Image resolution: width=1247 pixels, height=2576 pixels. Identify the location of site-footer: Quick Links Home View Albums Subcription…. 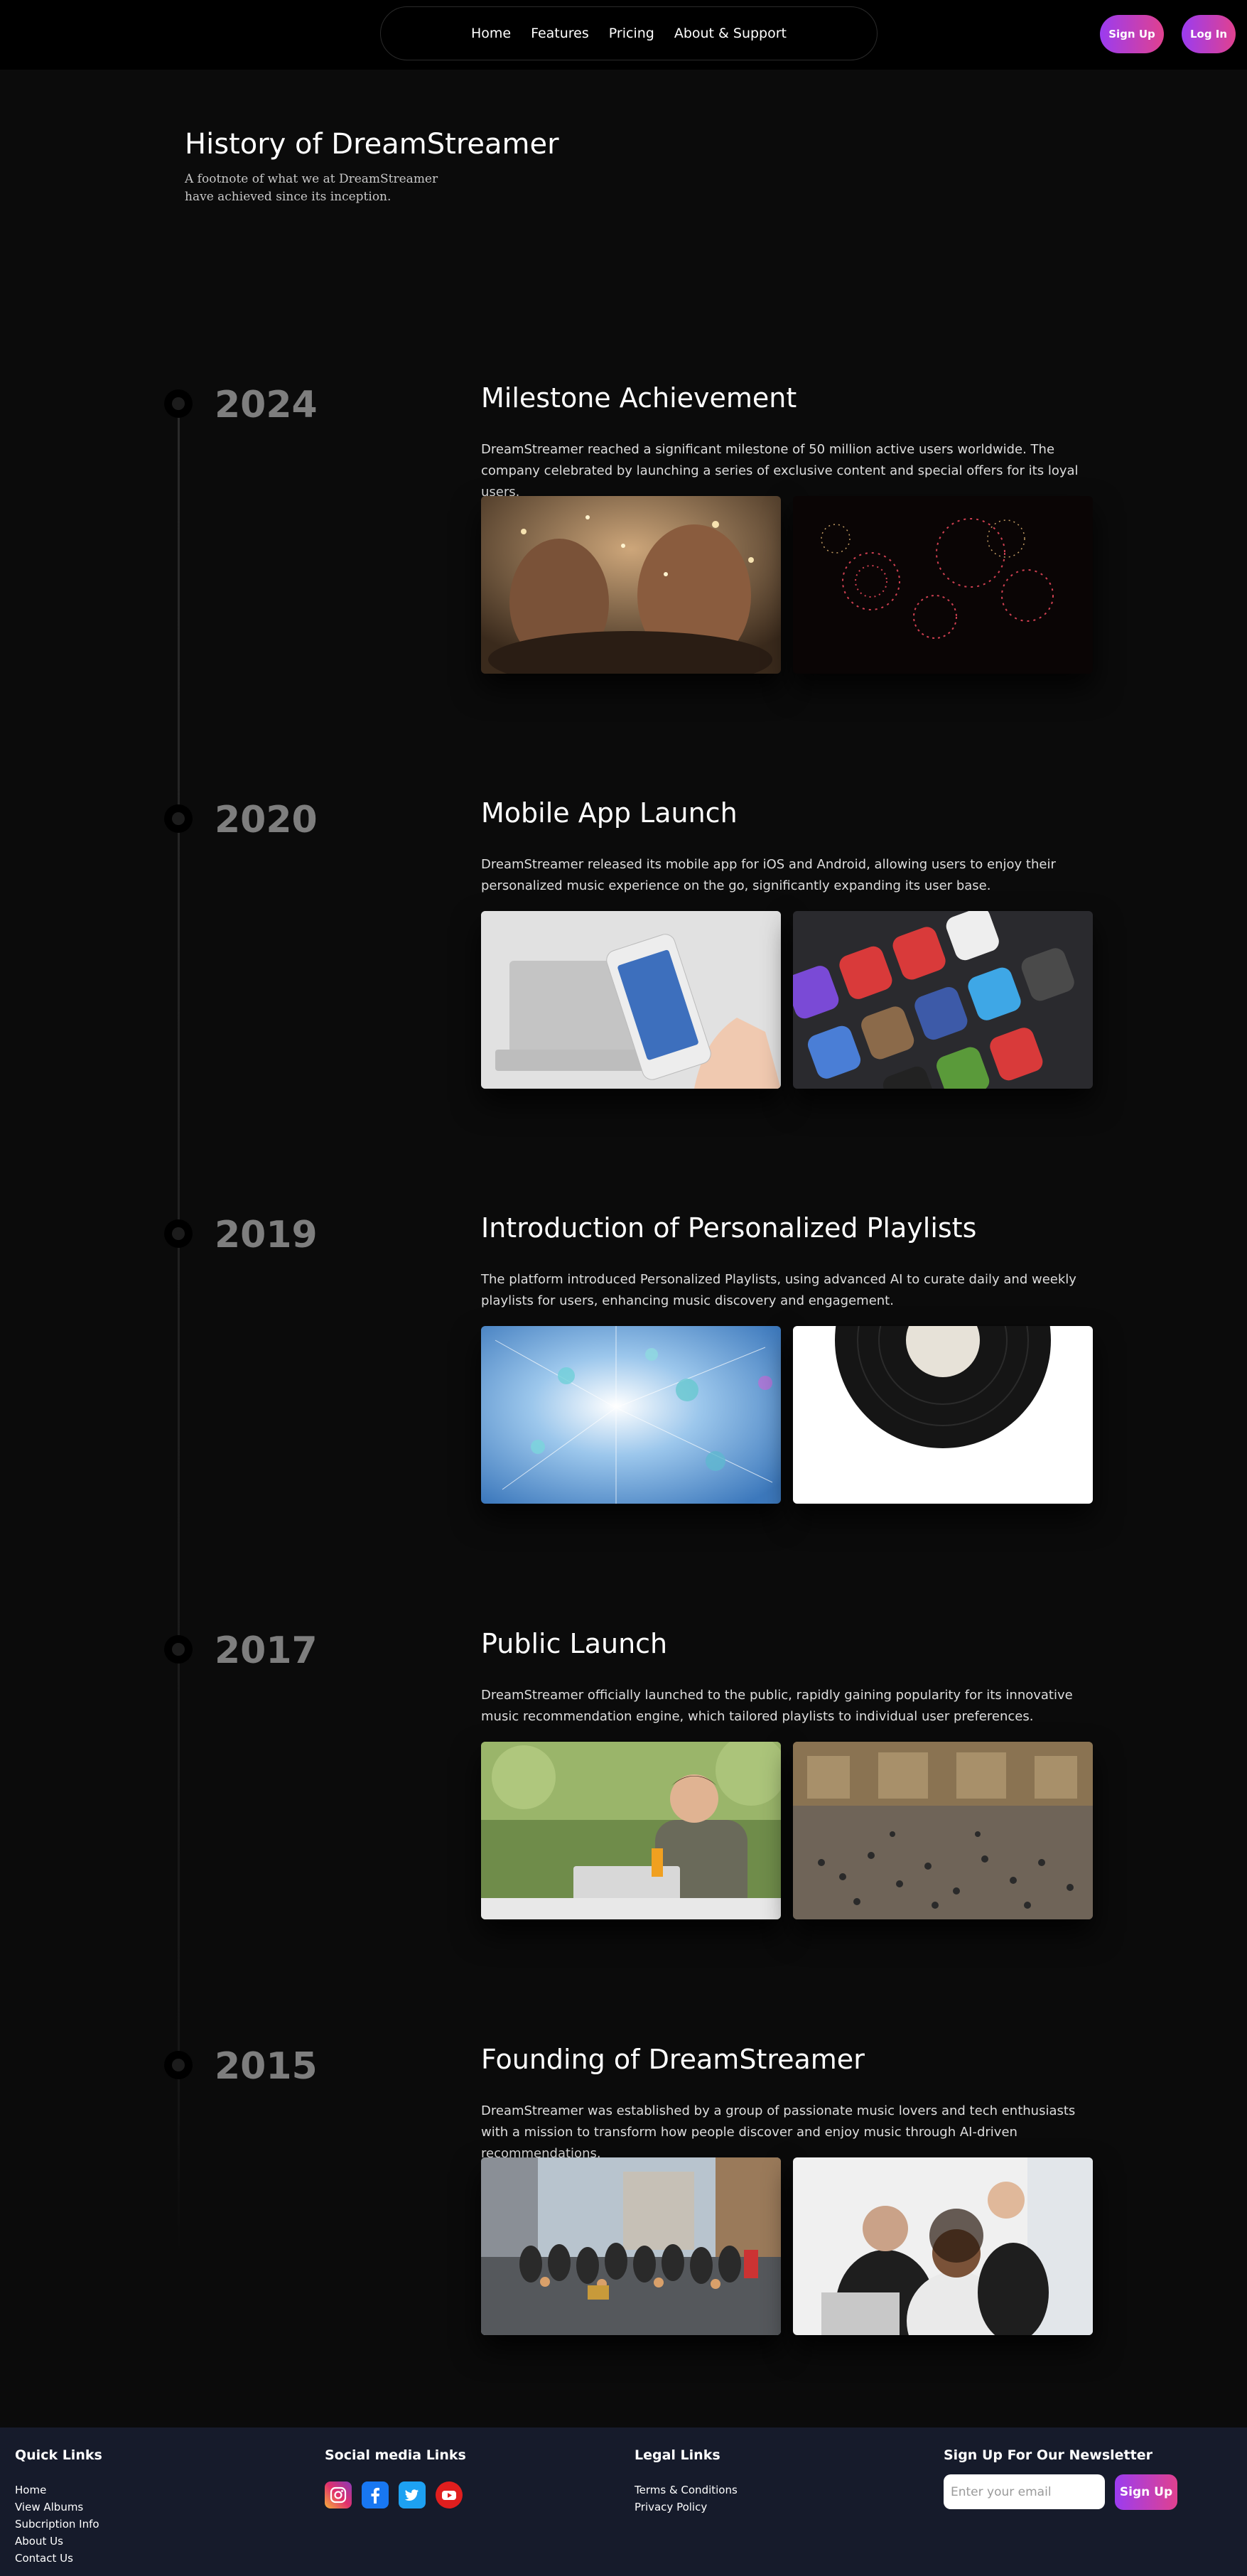
(623, 2502).